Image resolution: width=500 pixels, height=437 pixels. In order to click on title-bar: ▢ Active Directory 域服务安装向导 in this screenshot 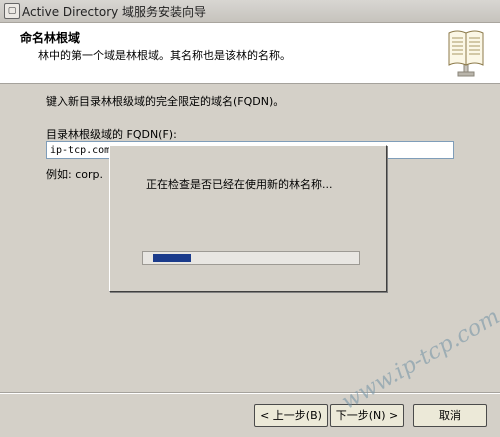, I will do `click(250, 11)`.